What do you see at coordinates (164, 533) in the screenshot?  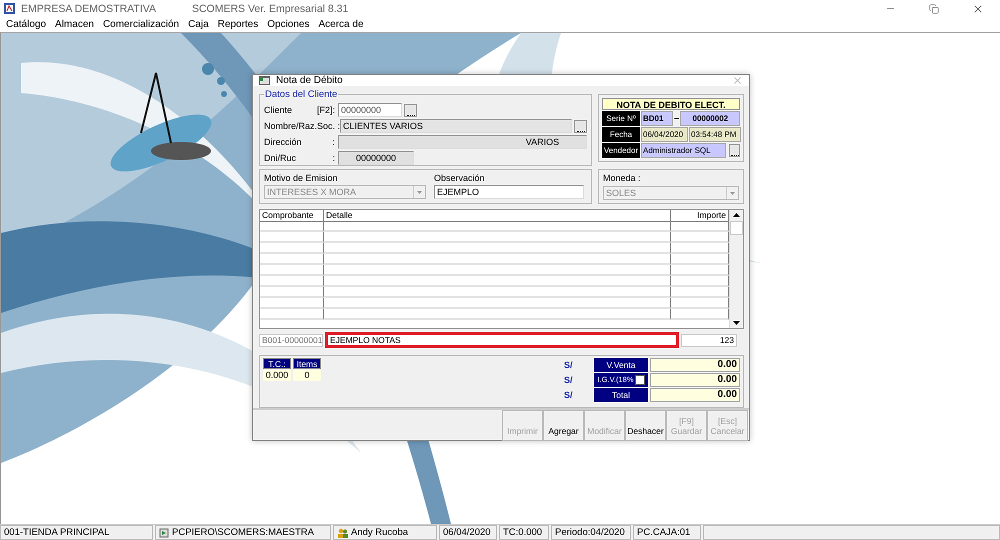 I see `database-icon` at bounding box center [164, 533].